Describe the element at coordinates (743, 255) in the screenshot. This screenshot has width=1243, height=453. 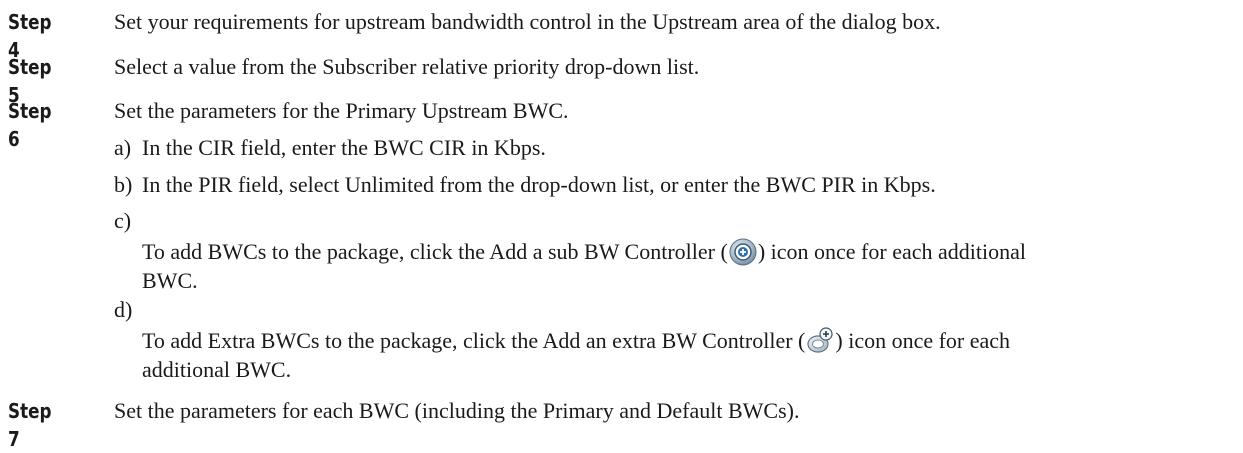
I see `add-sub-bw-controller-icon` at that location.